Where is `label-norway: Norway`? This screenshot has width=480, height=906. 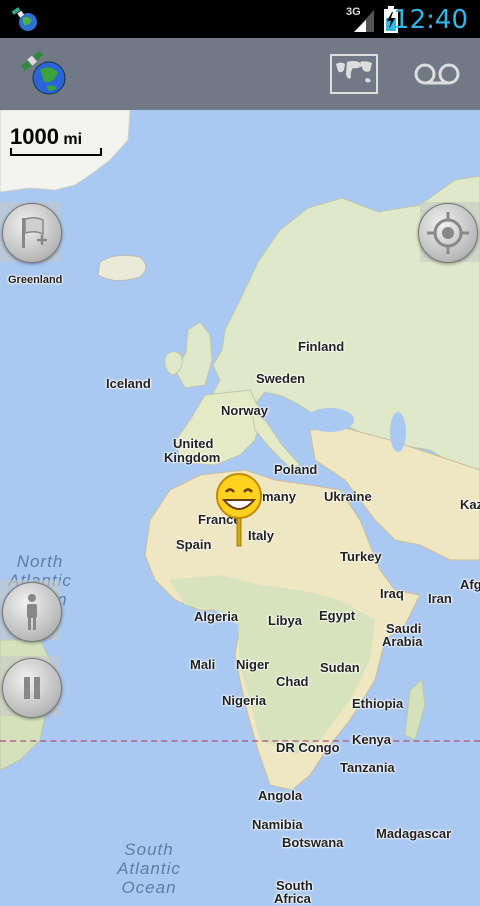 label-norway: Norway is located at coordinates (244, 410).